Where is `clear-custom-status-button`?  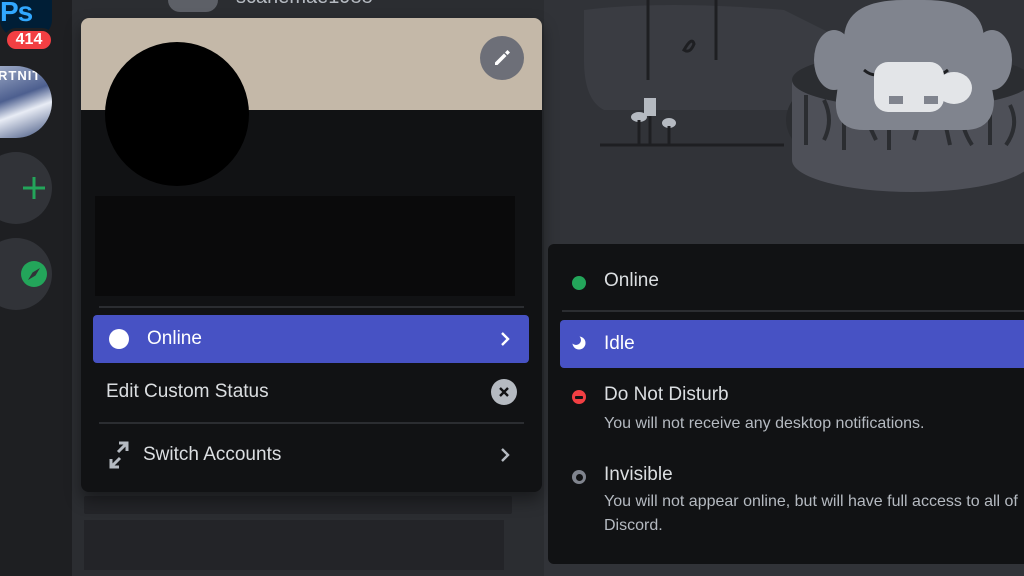
clear-custom-status-button is located at coordinates (504, 392).